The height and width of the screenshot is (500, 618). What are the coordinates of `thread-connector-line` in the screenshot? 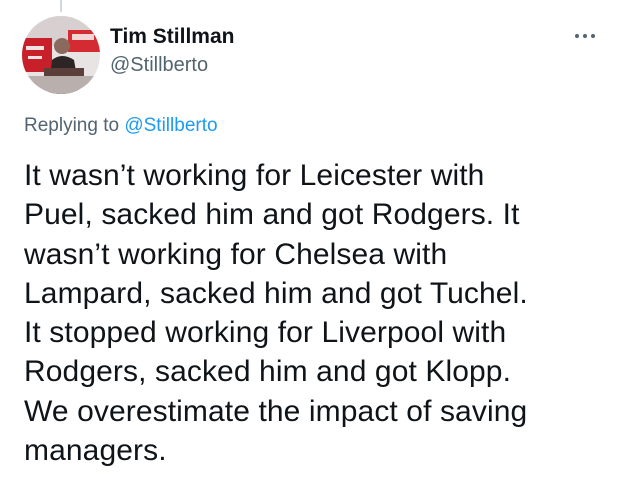 It's located at (61, 6).